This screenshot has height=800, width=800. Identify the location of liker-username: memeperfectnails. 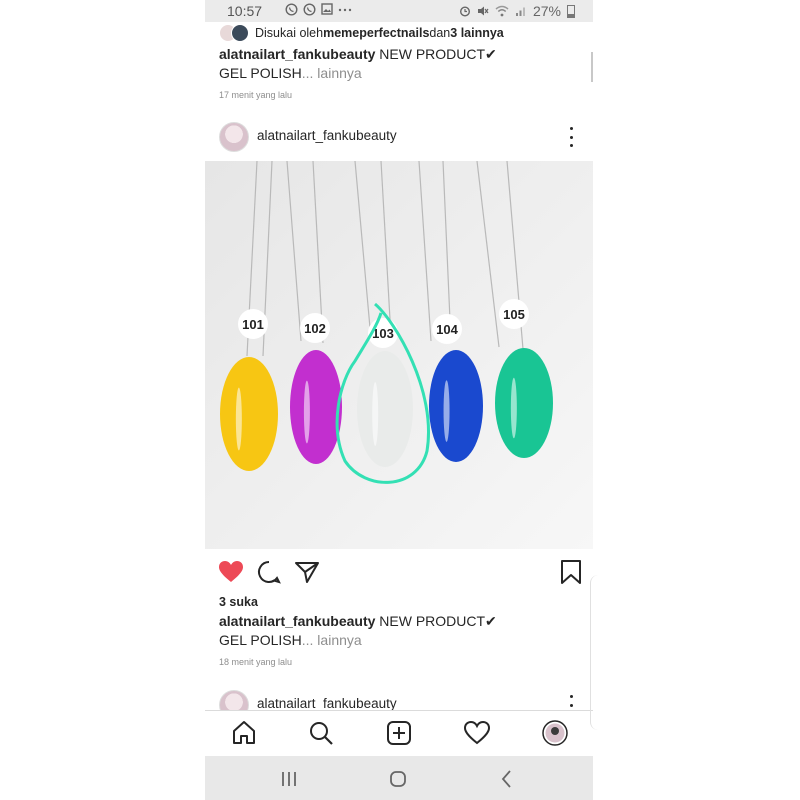
(376, 33).